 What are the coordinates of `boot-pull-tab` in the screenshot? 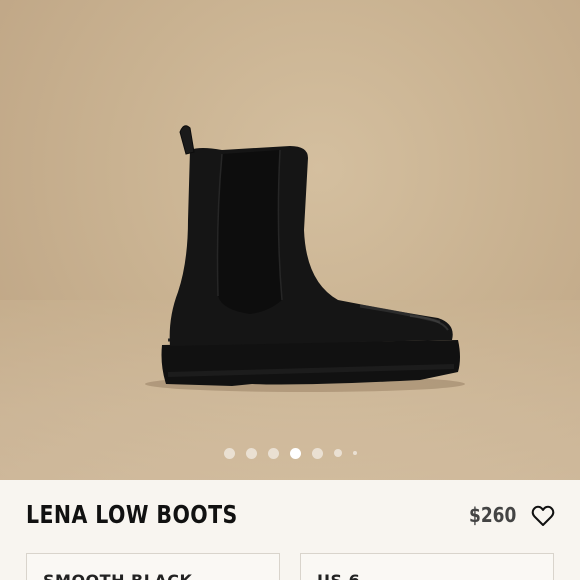 It's located at (187, 140).